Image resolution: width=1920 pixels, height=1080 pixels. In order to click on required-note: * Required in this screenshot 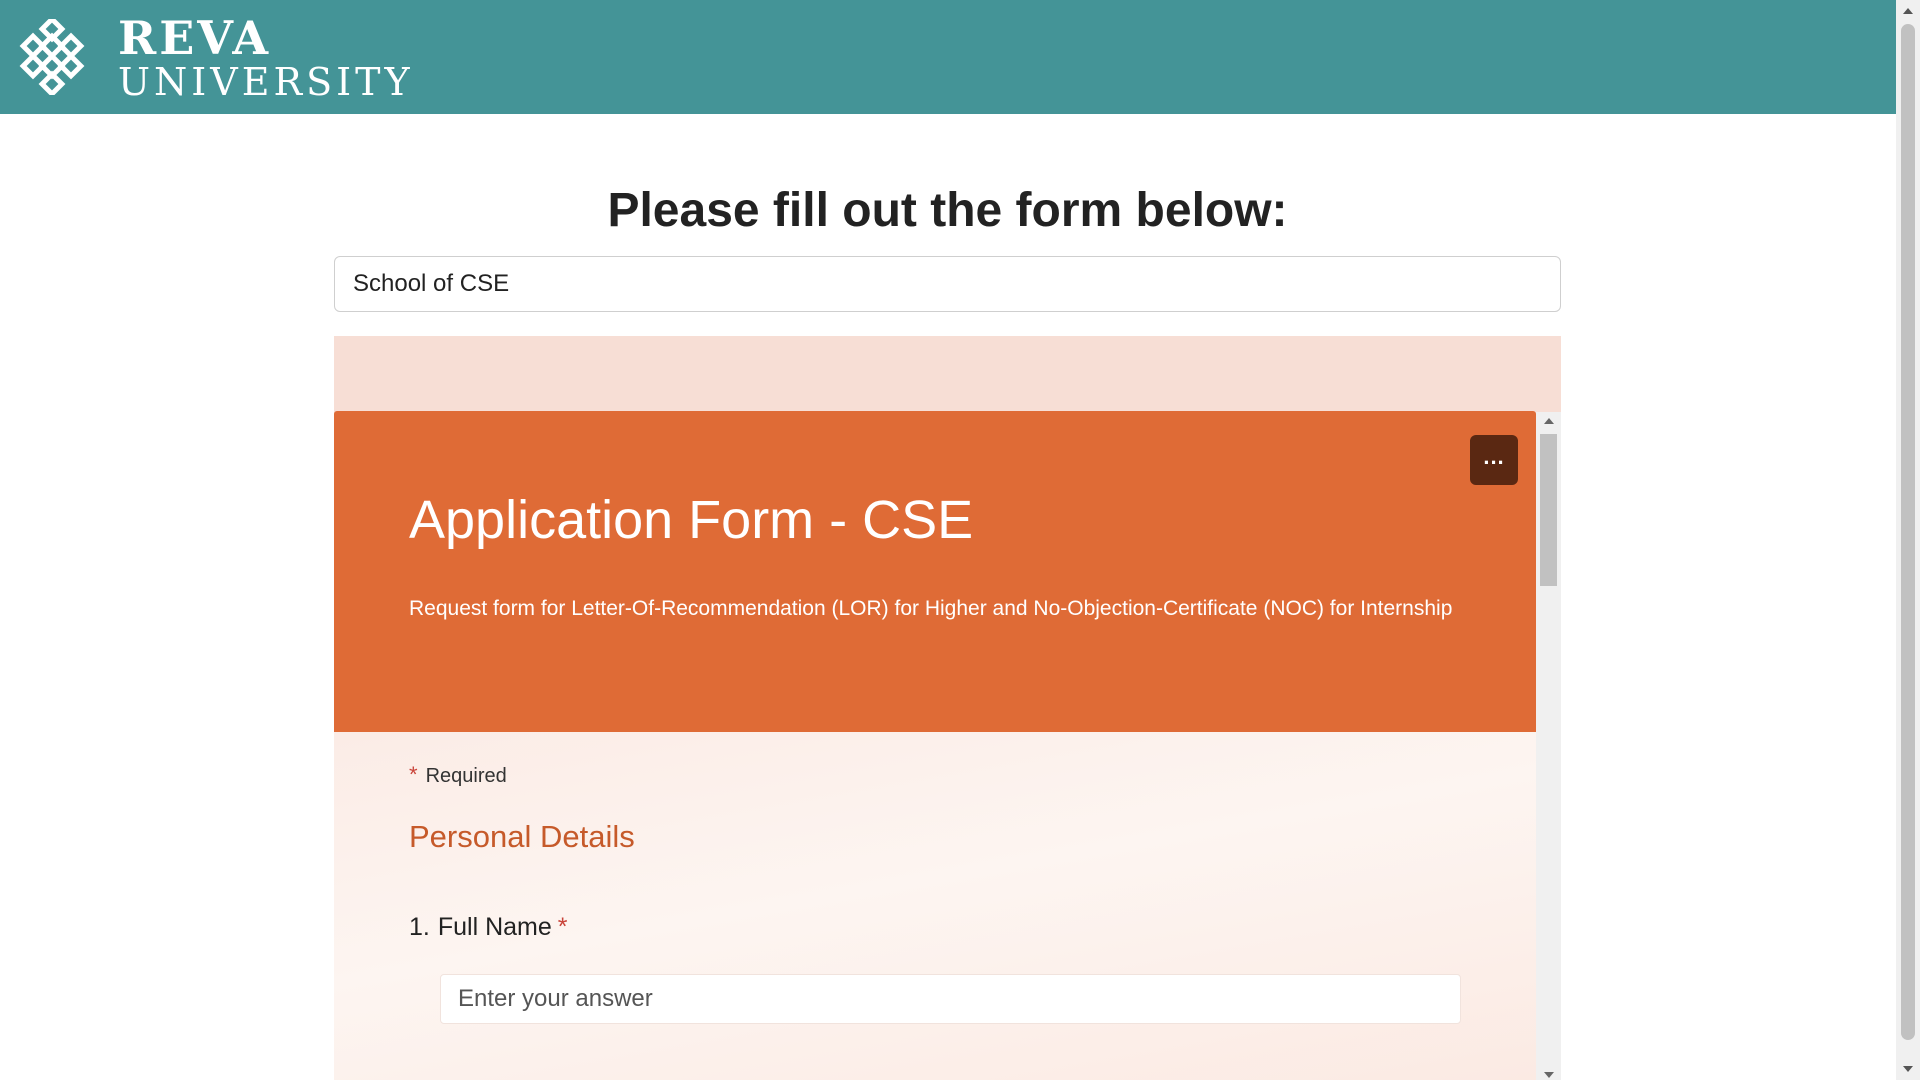, I will do `click(458, 775)`.